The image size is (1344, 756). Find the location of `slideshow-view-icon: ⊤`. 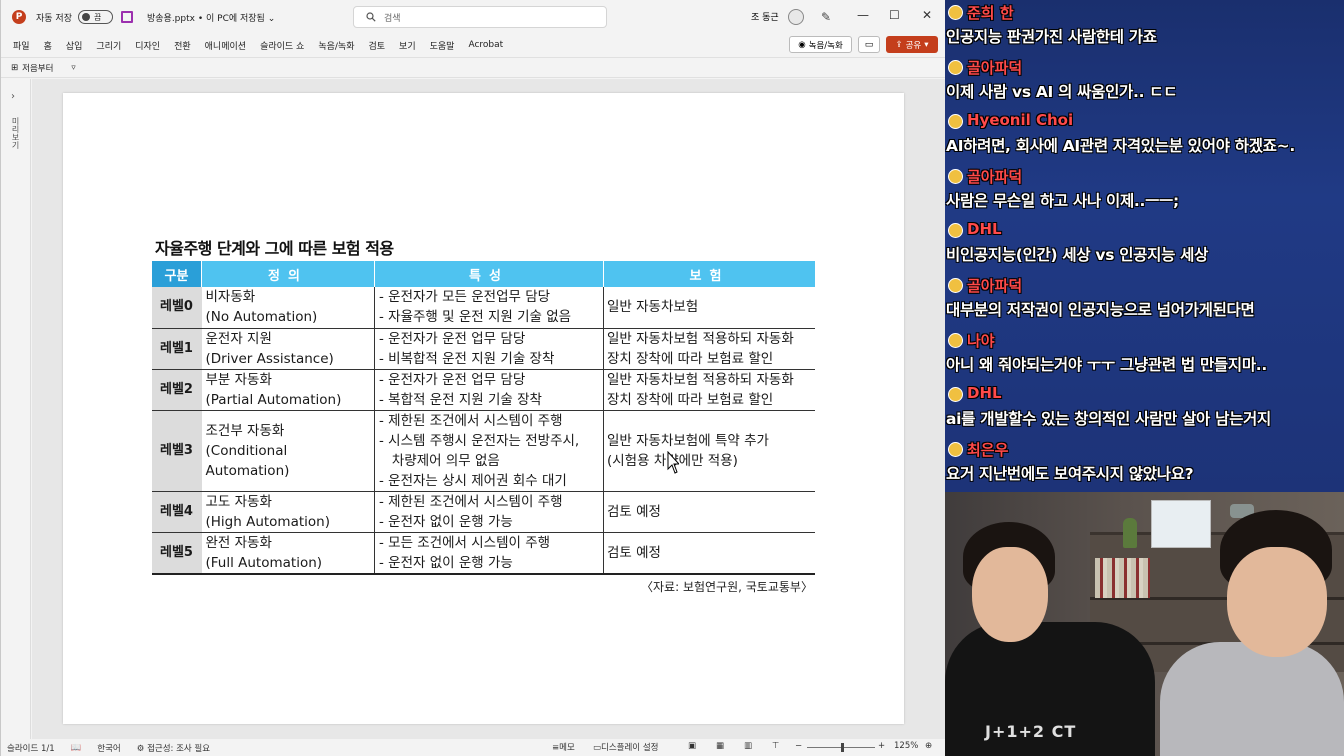

slideshow-view-icon: ⊤ is located at coordinates (775, 746).